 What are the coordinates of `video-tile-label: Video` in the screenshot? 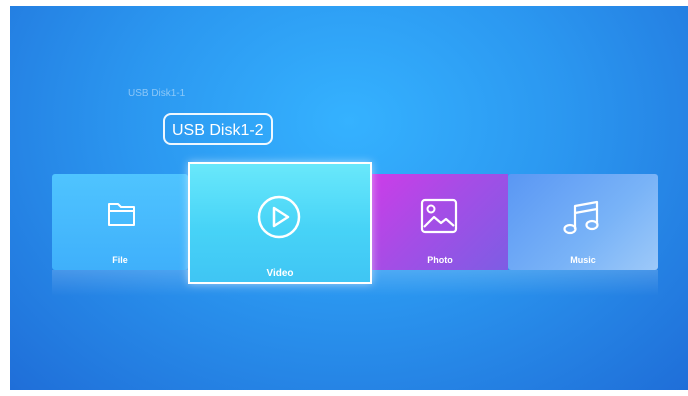 It's located at (280, 273).